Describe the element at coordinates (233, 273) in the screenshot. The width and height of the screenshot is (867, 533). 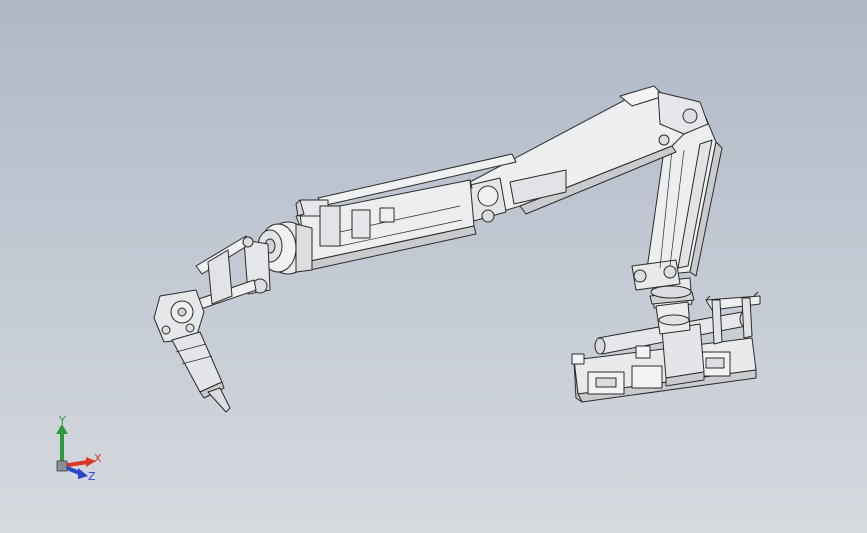
I see `knuckle-linkage` at that location.